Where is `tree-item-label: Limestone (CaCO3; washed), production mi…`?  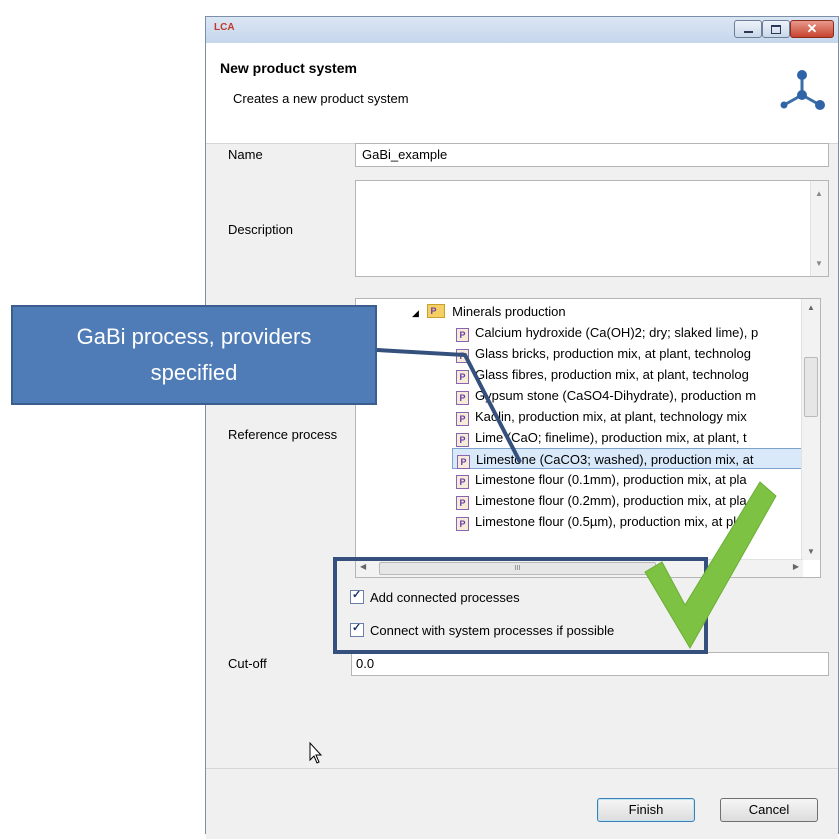 tree-item-label: Limestone (CaCO3; washed), production mi… is located at coordinates (615, 459).